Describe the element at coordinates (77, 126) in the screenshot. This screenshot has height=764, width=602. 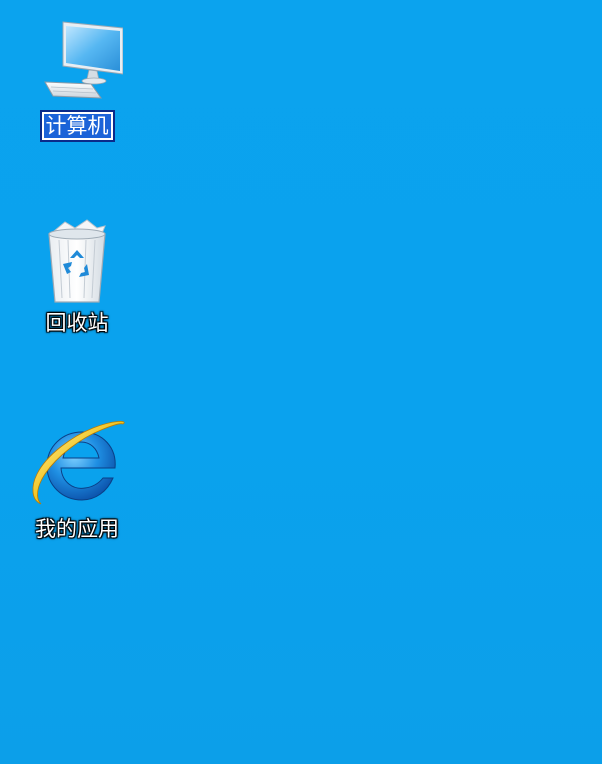
I see `desktop-icon-label: 计算机` at that location.